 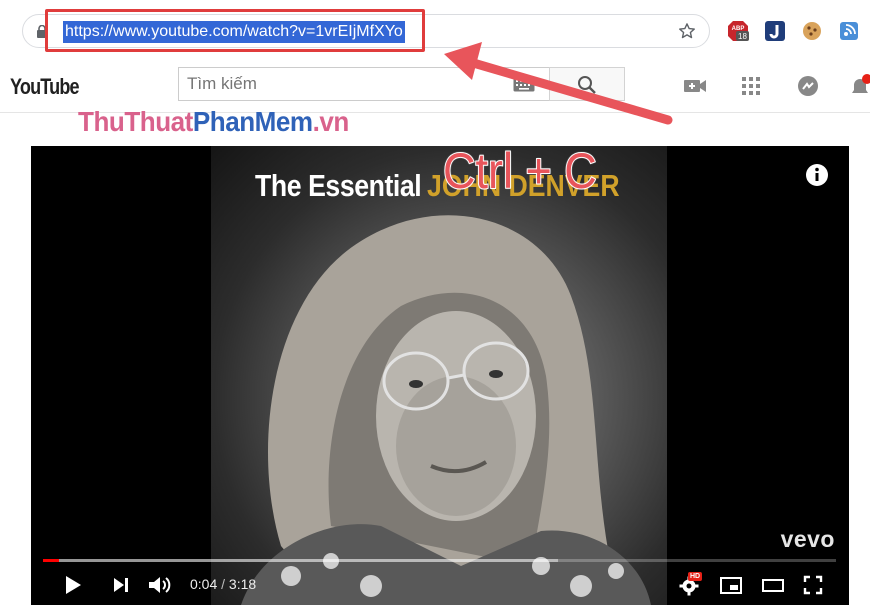 I want to click on share-icon, so click(x=849, y=31).